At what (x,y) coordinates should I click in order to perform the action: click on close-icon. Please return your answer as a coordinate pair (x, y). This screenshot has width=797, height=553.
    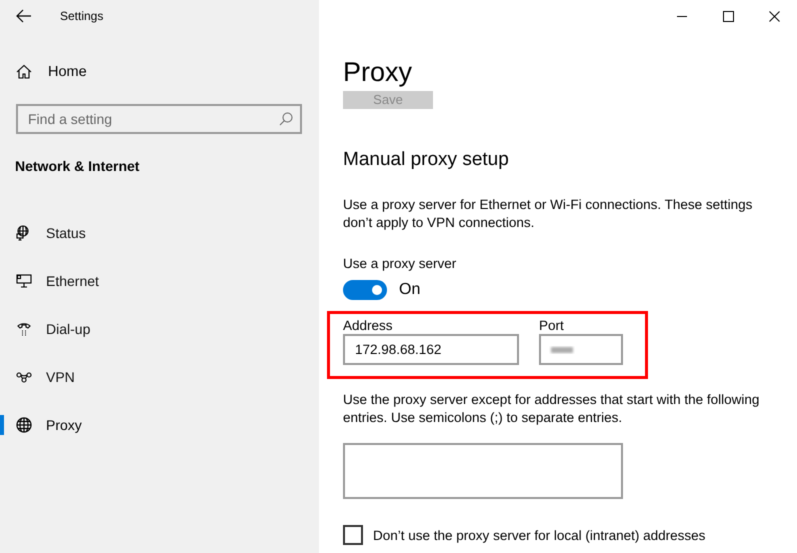
    Looking at the image, I should click on (774, 16).